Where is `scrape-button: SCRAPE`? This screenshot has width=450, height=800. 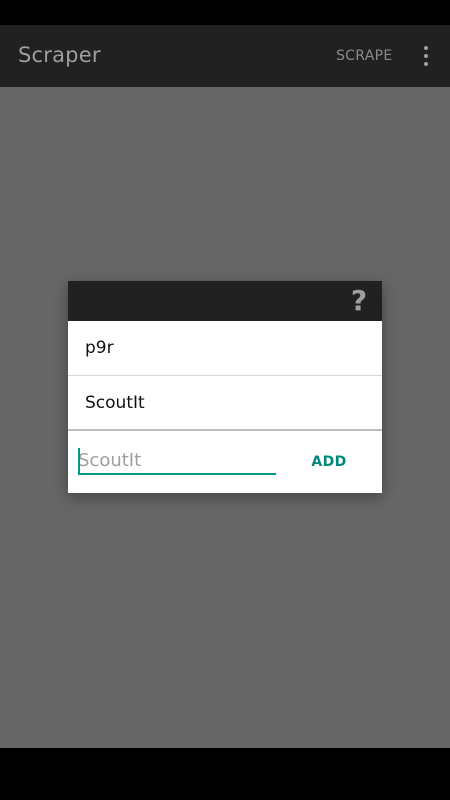 scrape-button: SCRAPE is located at coordinates (364, 56).